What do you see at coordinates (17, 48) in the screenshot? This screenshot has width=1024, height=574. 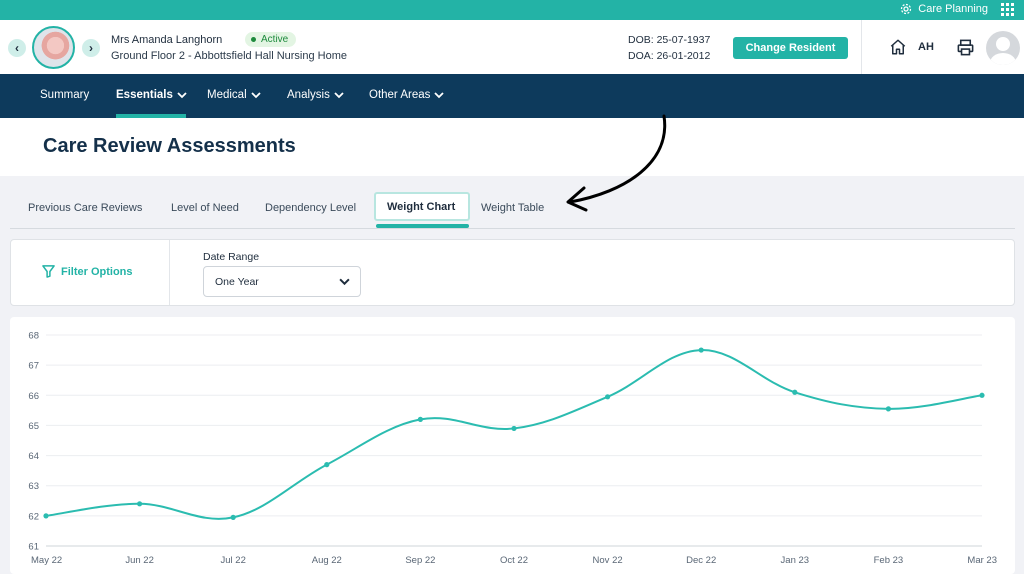 I see `chevron-left-icon: ‹` at bounding box center [17, 48].